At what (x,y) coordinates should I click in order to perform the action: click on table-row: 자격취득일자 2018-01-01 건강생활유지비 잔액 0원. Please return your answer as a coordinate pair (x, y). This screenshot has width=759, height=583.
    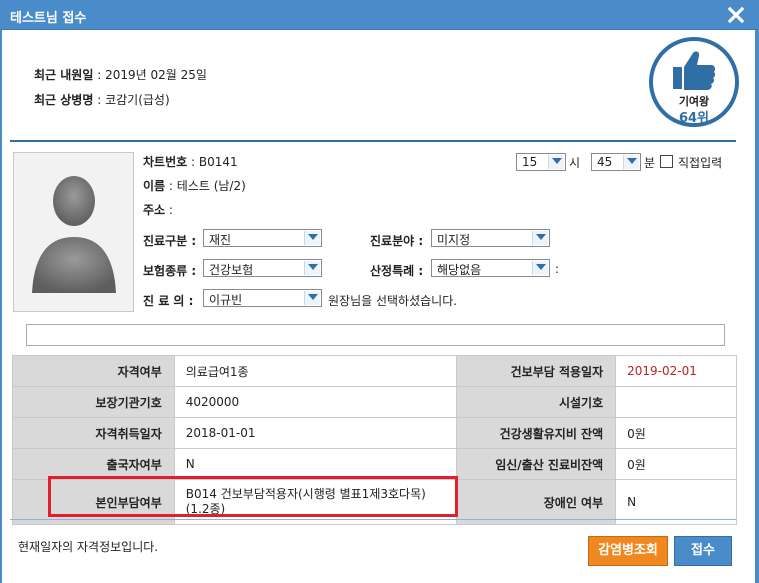
    Looking at the image, I should click on (374, 433).